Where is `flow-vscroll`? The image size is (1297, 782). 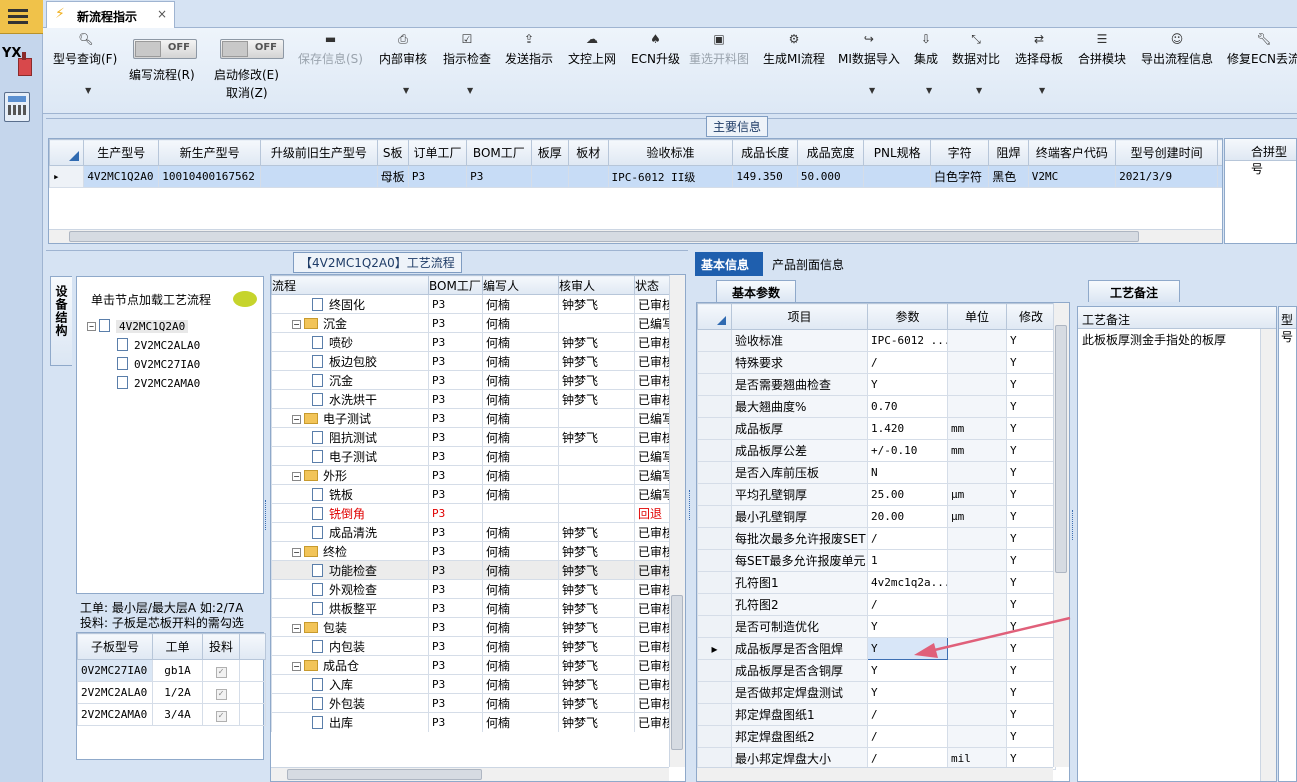
flow-vscroll is located at coordinates (677, 521).